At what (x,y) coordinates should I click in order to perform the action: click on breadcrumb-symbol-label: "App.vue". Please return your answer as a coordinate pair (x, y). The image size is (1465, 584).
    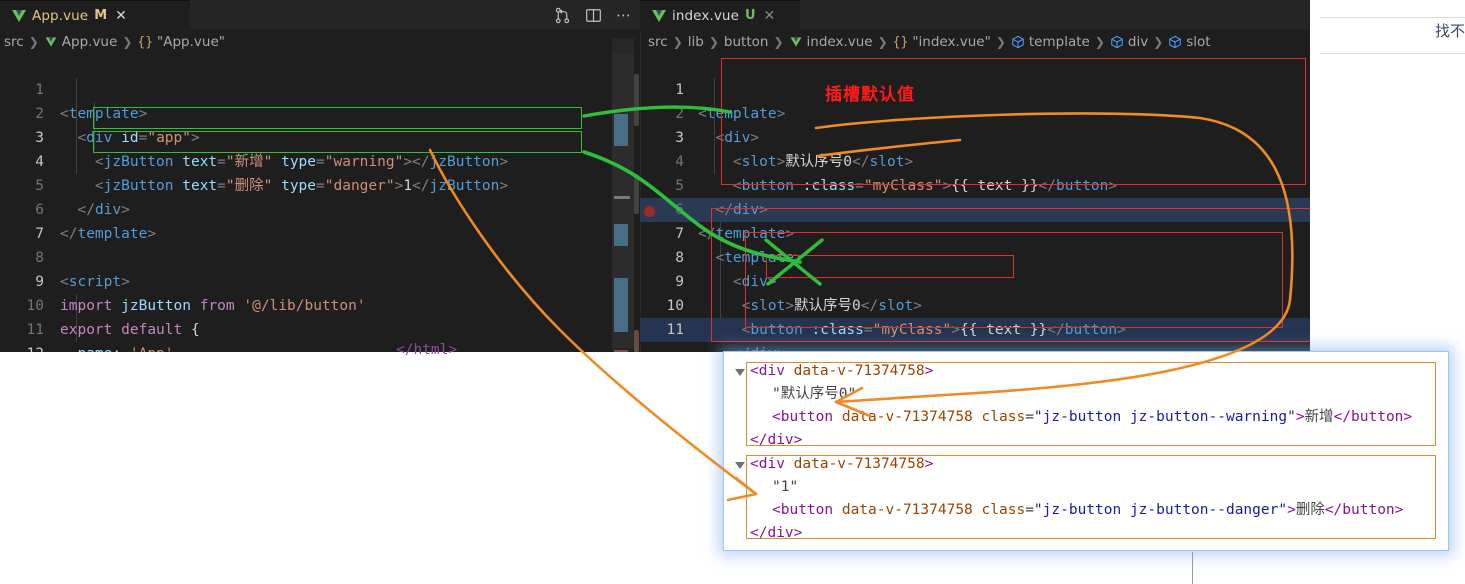
    Looking at the image, I should click on (191, 42).